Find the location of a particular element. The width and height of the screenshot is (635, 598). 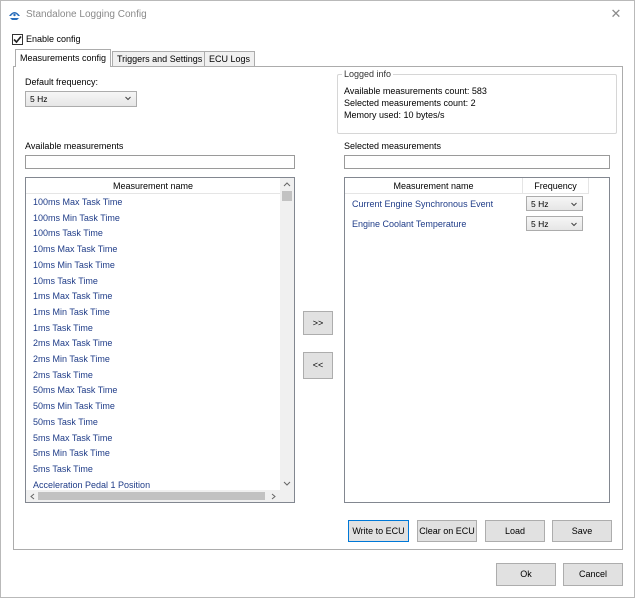

remove-measurement-button: << is located at coordinates (318, 365).